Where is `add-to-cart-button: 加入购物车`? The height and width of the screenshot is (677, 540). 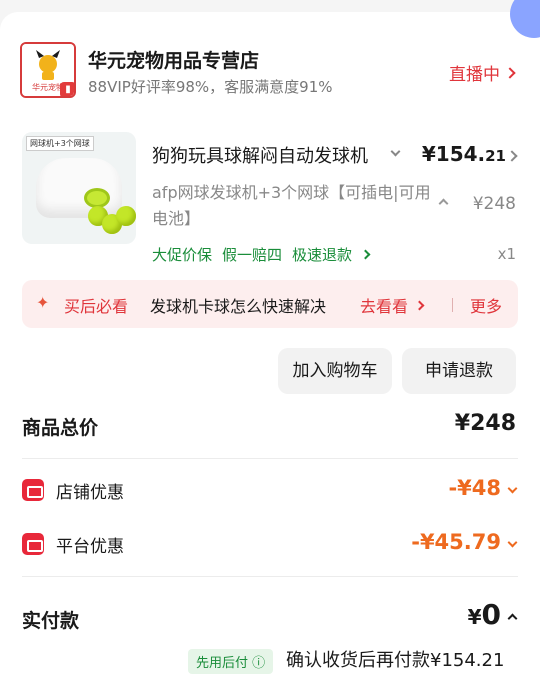
add-to-cart-button: 加入购物车 is located at coordinates (335, 371).